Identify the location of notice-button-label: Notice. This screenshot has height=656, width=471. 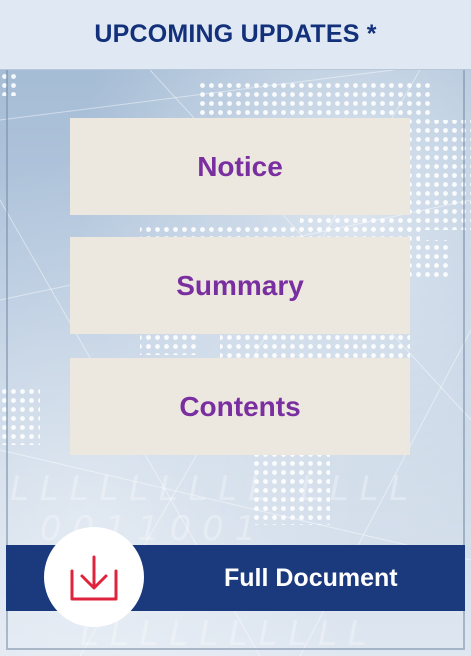
(240, 166).